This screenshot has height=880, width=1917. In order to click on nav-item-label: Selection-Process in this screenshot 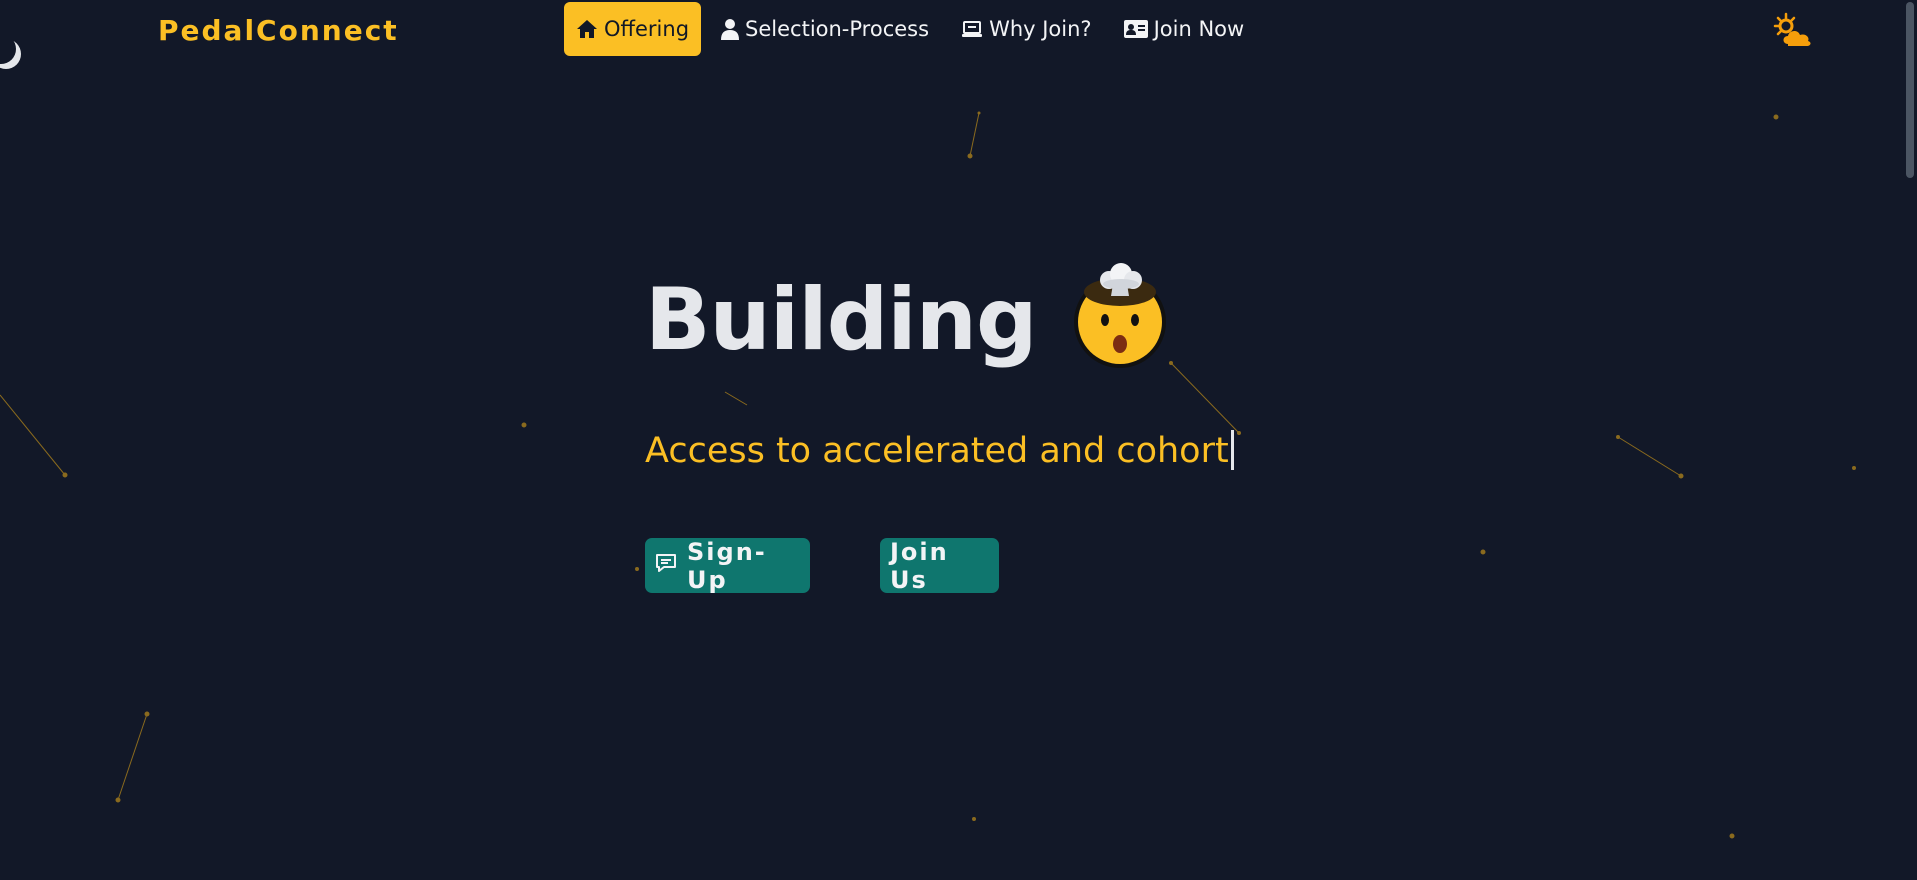, I will do `click(837, 29)`.